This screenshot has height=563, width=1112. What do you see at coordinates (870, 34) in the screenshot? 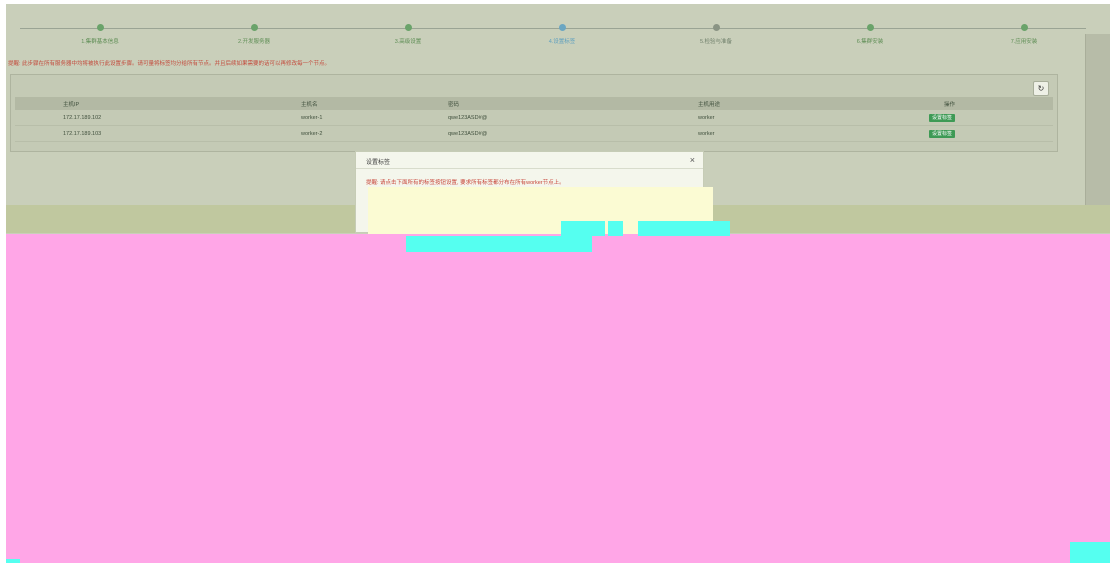
I see `step-6: 6.集群安装` at bounding box center [870, 34].